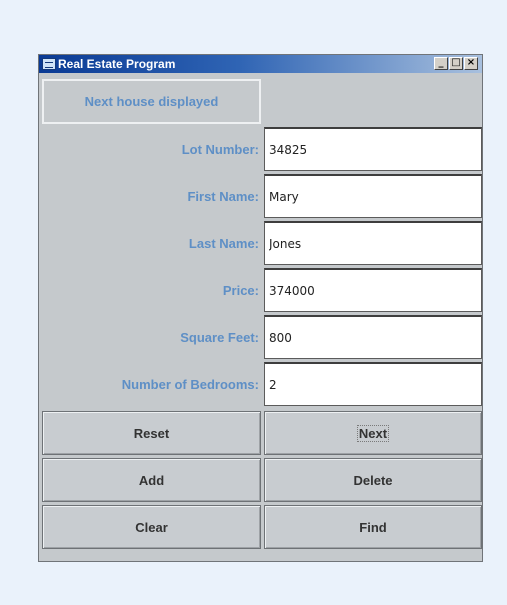 The height and width of the screenshot is (605, 507). What do you see at coordinates (260, 64) in the screenshot?
I see `title-bar: Real Estate Program _ □ ×` at bounding box center [260, 64].